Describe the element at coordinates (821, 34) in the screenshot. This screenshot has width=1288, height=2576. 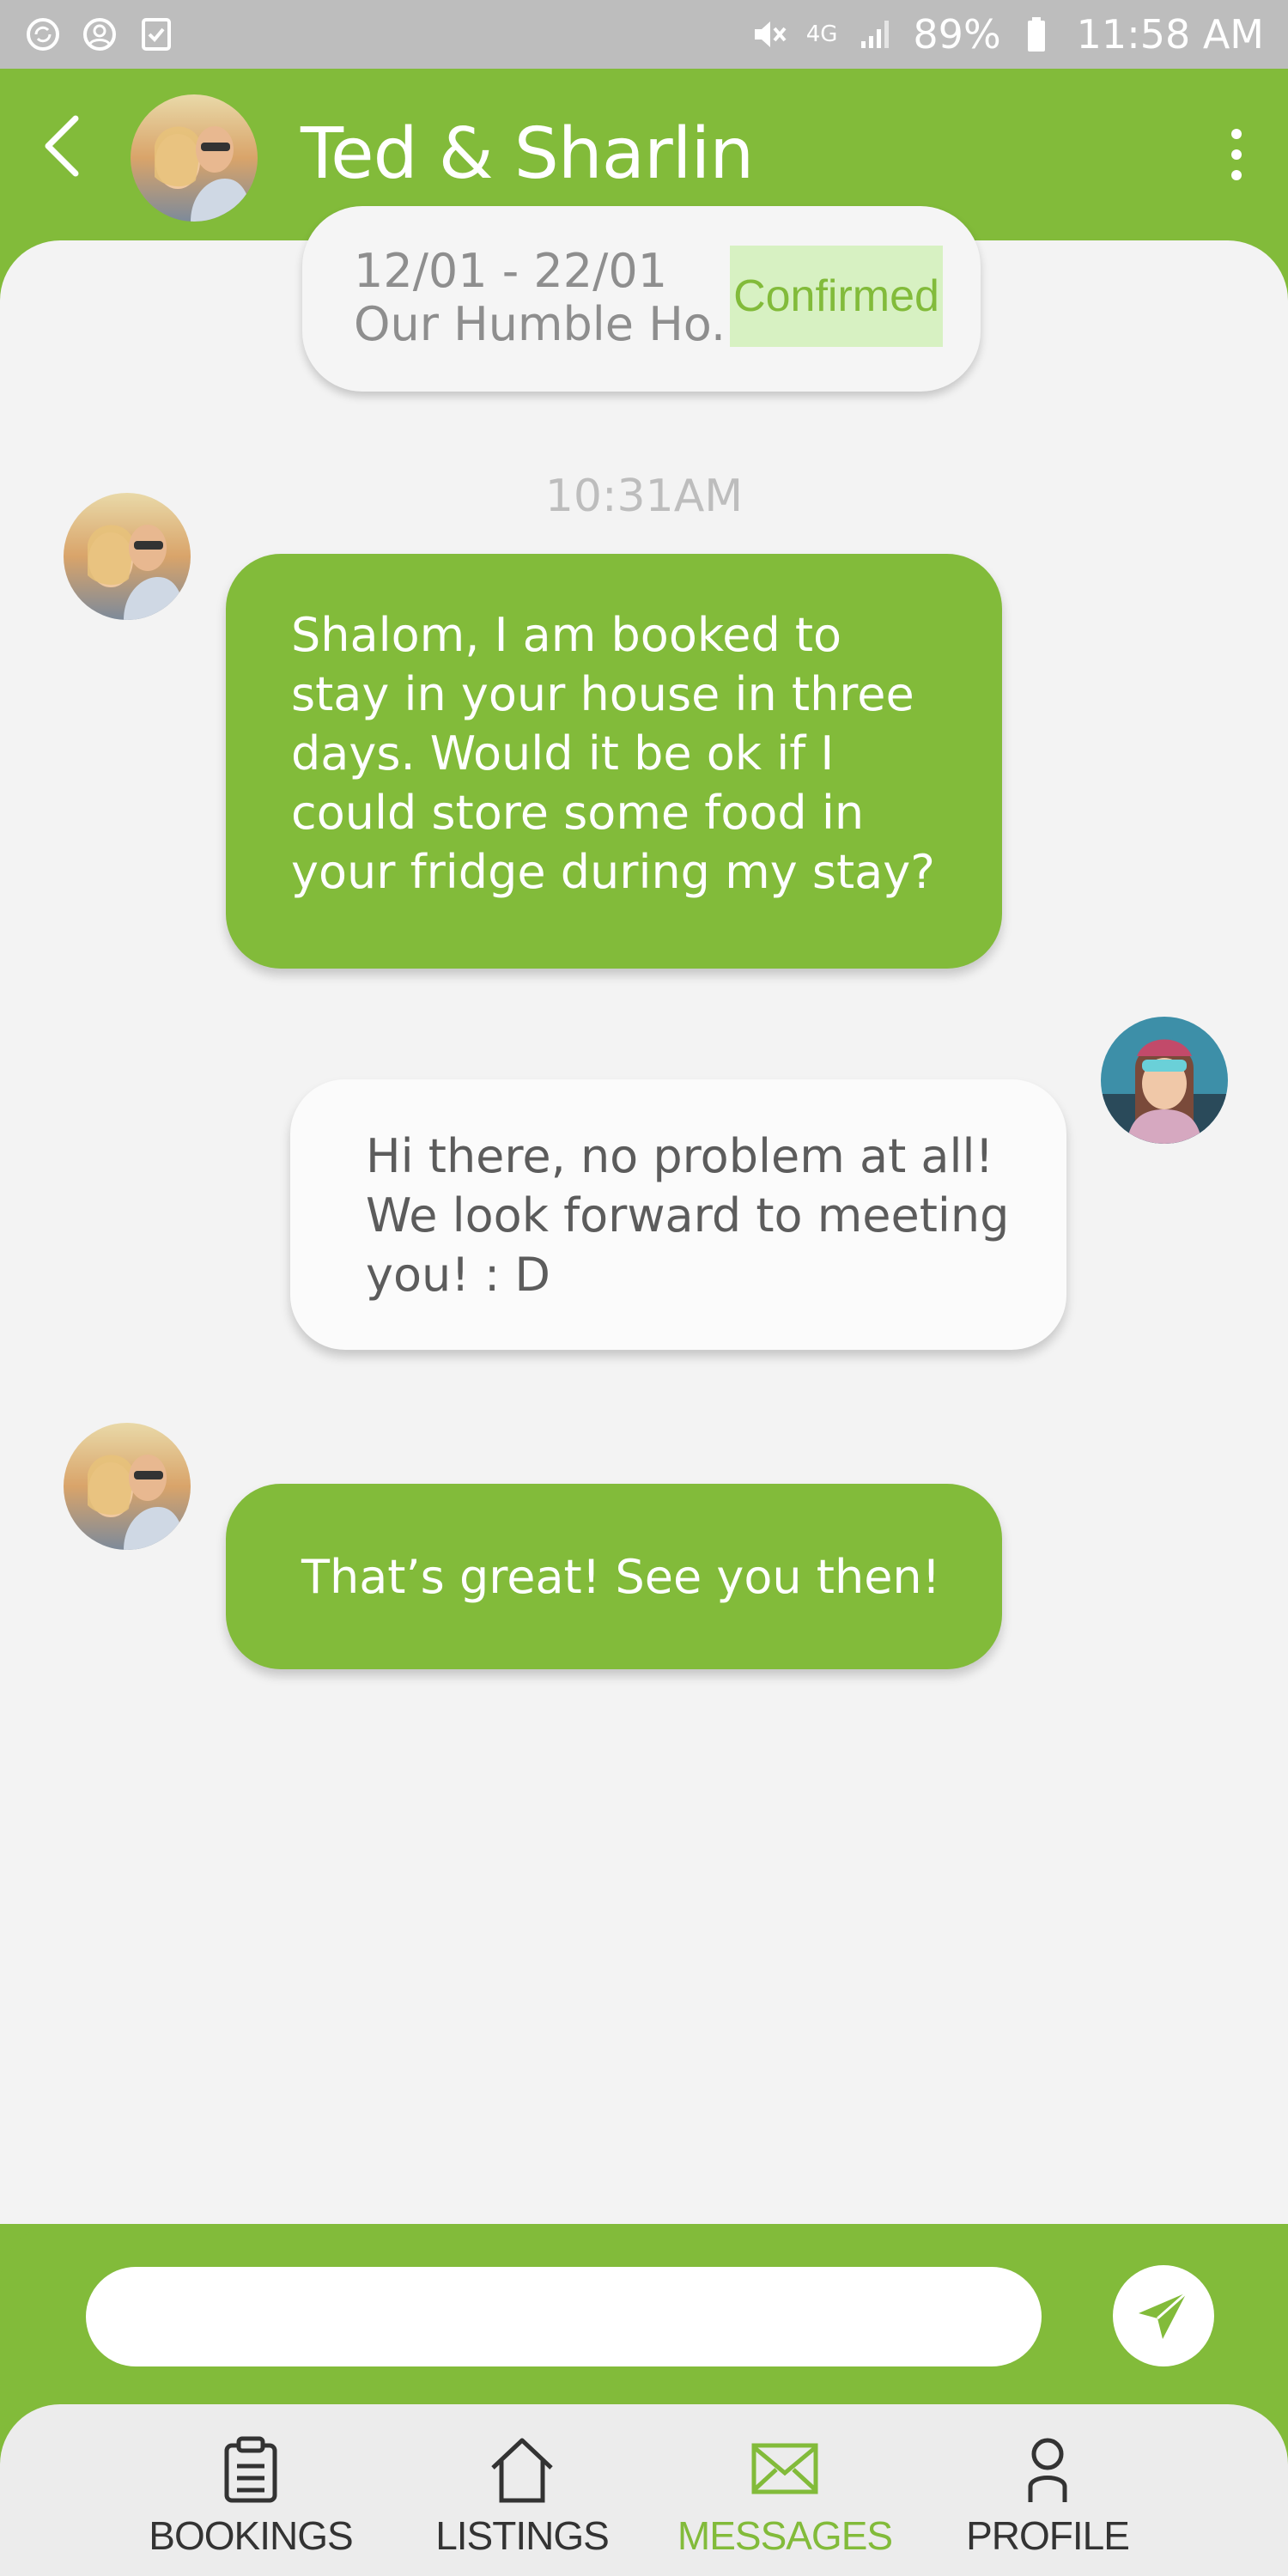
I see `network-type: 4G` at that location.